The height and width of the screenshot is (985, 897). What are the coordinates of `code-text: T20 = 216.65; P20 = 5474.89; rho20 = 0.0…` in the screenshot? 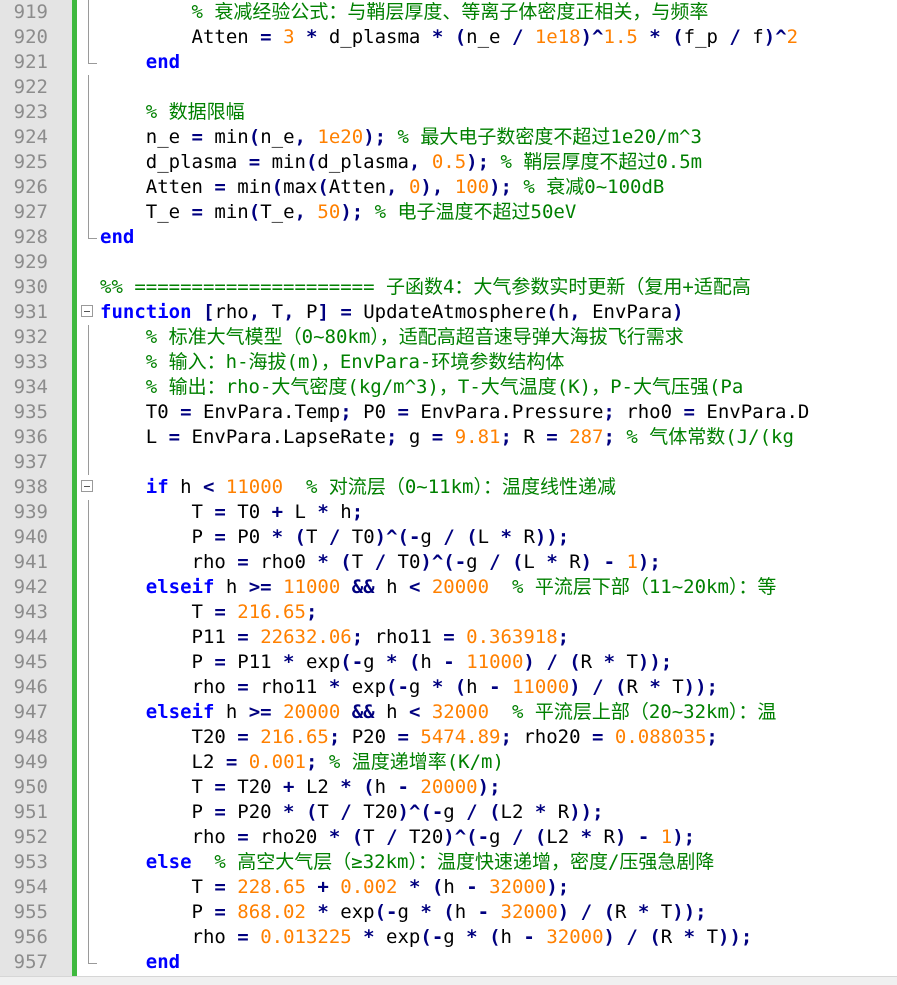 It's located at (409, 737).